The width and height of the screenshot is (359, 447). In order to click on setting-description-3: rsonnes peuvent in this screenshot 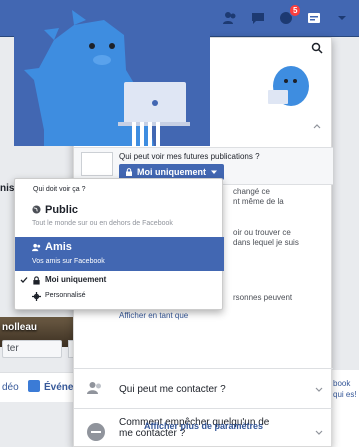, I will do `click(263, 297)`.